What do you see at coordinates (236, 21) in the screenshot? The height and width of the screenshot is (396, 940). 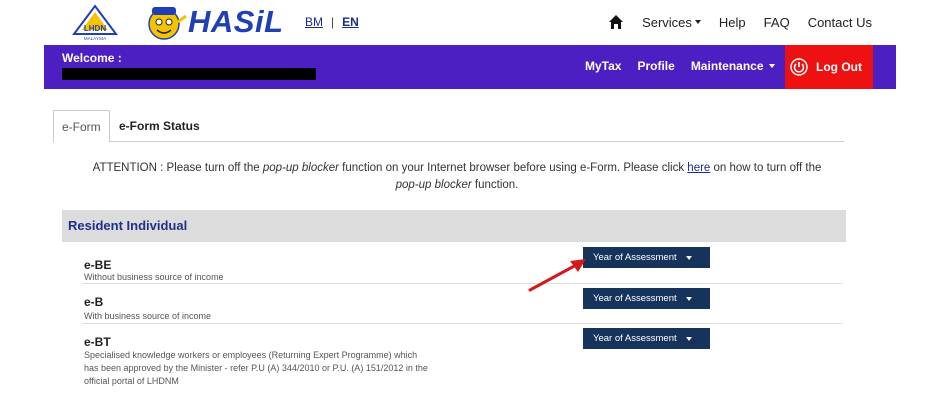 I see `brand-name: HASiL` at bounding box center [236, 21].